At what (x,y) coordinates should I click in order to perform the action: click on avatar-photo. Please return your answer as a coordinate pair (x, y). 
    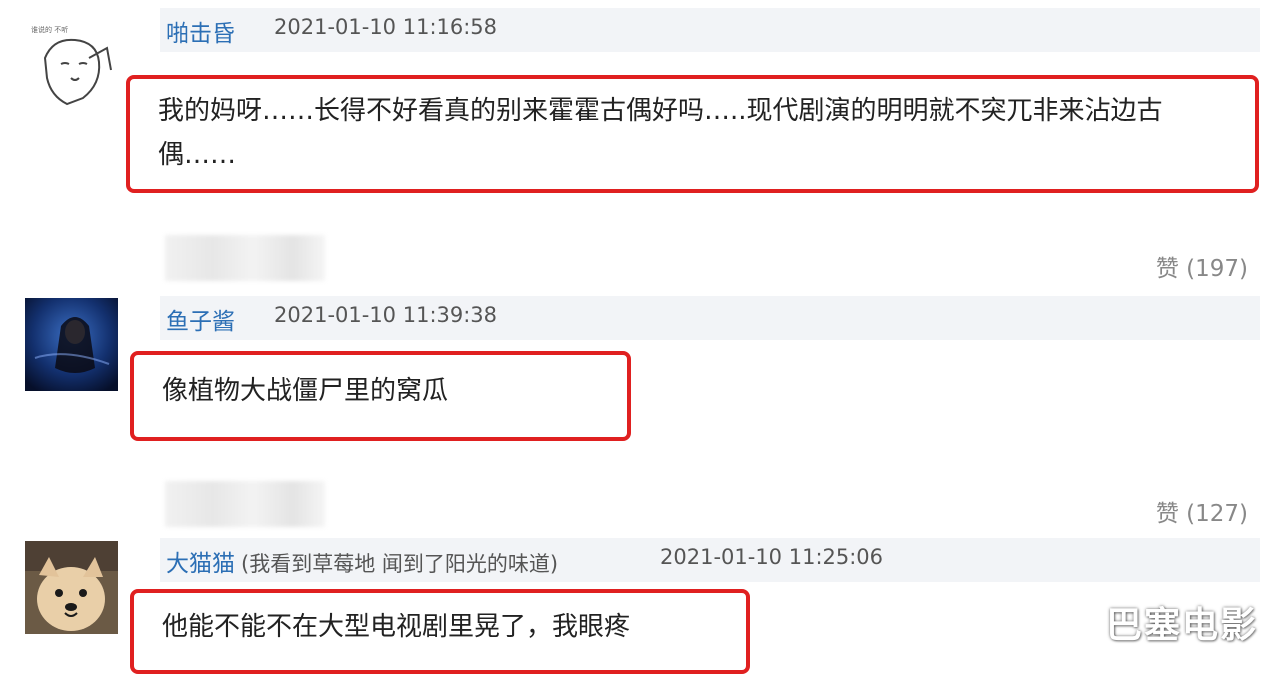
    Looking at the image, I should click on (71, 344).